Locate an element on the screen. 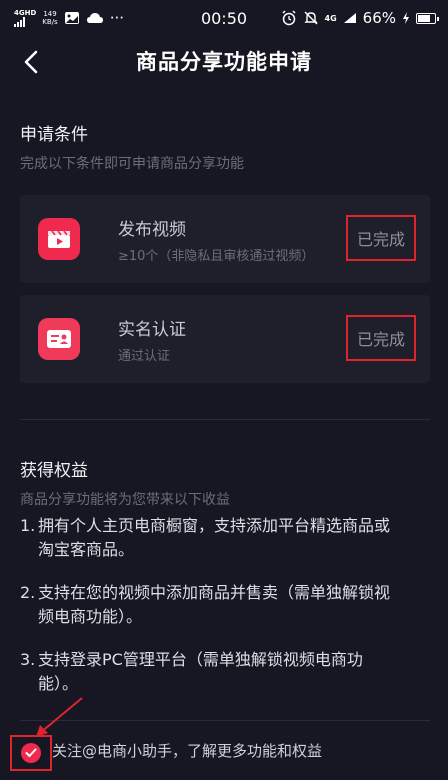 The height and width of the screenshot is (780, 448). benefit-text: 支持登录PC管理平台（需单独解锁视频电商功 能）。 is located at coordinates (200, 672).